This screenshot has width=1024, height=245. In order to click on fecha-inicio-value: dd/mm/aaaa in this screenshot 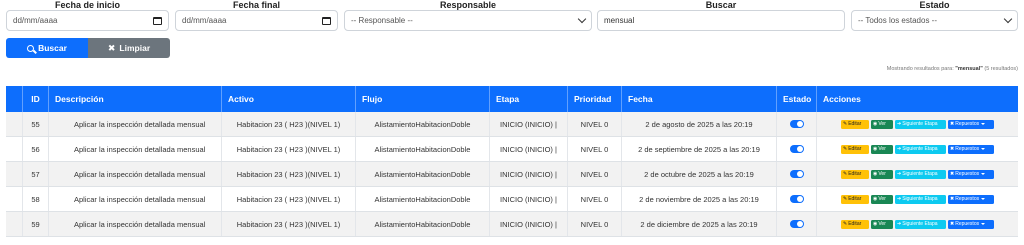, I will do `click(35, 20)`.